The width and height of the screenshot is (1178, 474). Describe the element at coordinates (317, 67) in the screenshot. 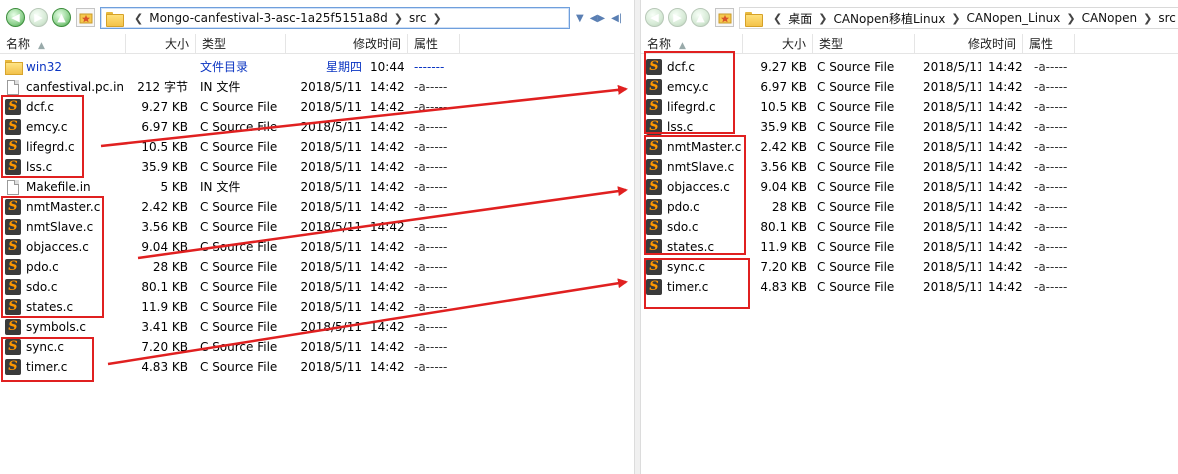

I see `file-row: win32 文件目录 星期四 10:44 -------` at that location.